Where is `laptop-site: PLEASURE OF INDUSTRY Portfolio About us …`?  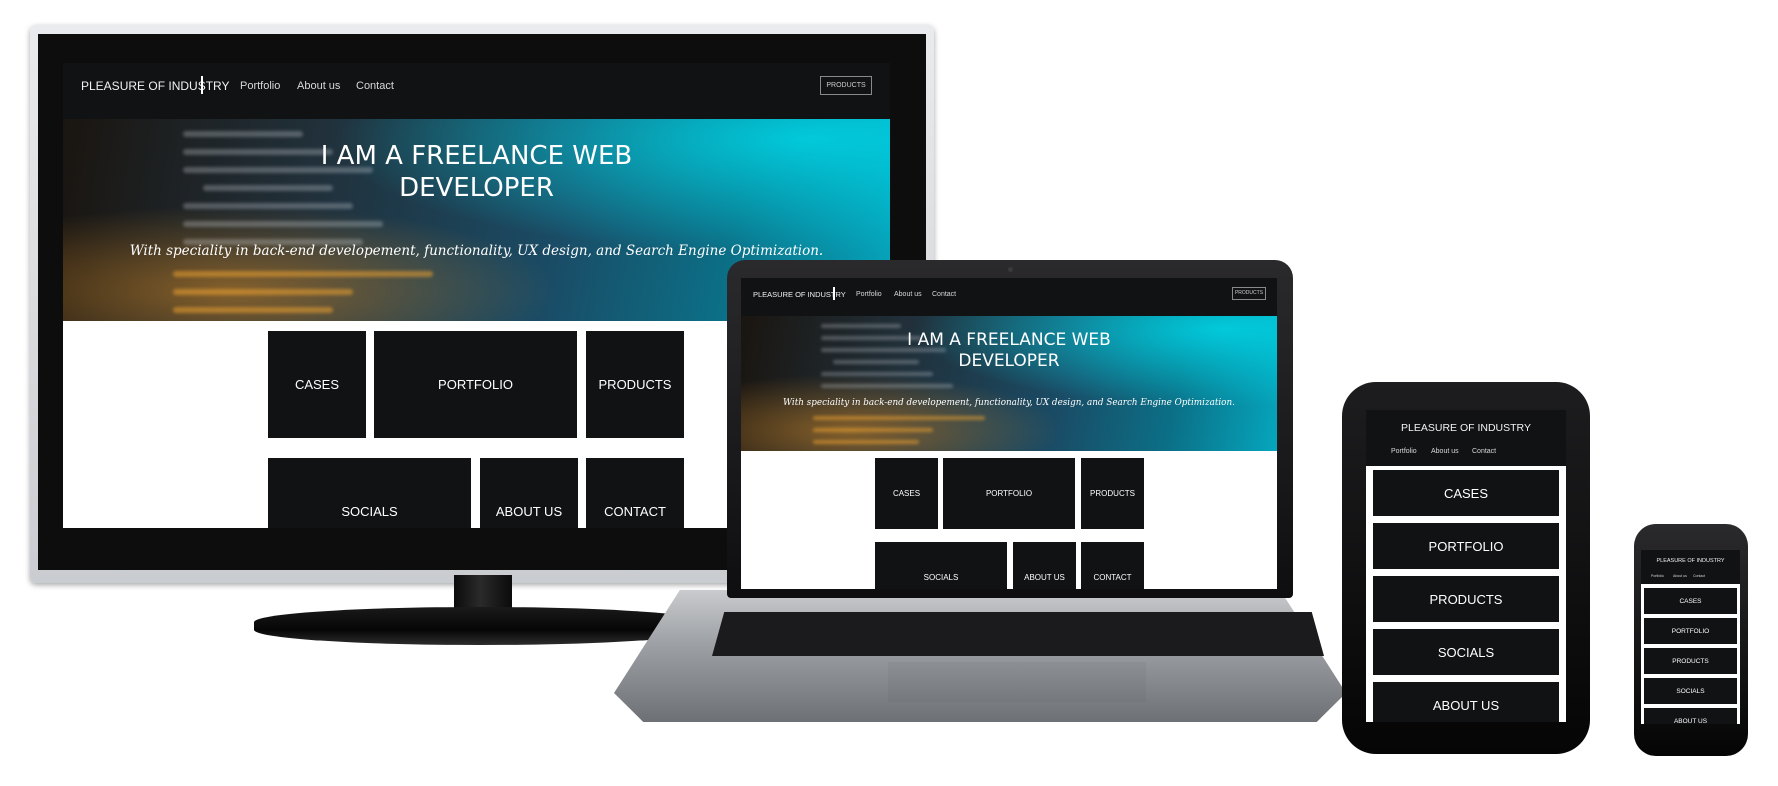
laptop-site: PLEASURE OF INDUSTRY Portfolio About us … is located at coordinates (1009, 433).